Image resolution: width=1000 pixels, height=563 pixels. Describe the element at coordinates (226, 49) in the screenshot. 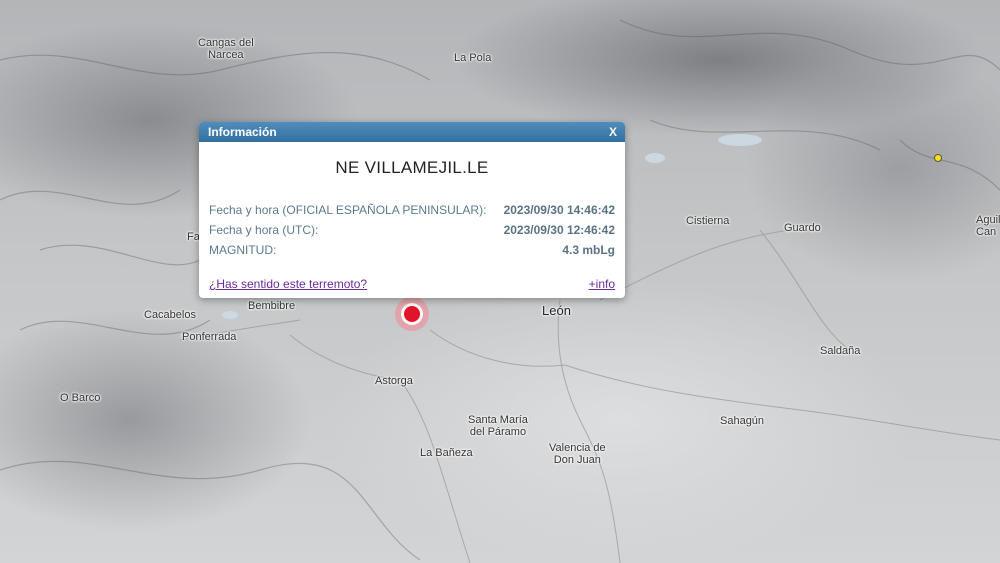

I see `place-cangas-del-narcea: Cangas del Narcea` at that location.